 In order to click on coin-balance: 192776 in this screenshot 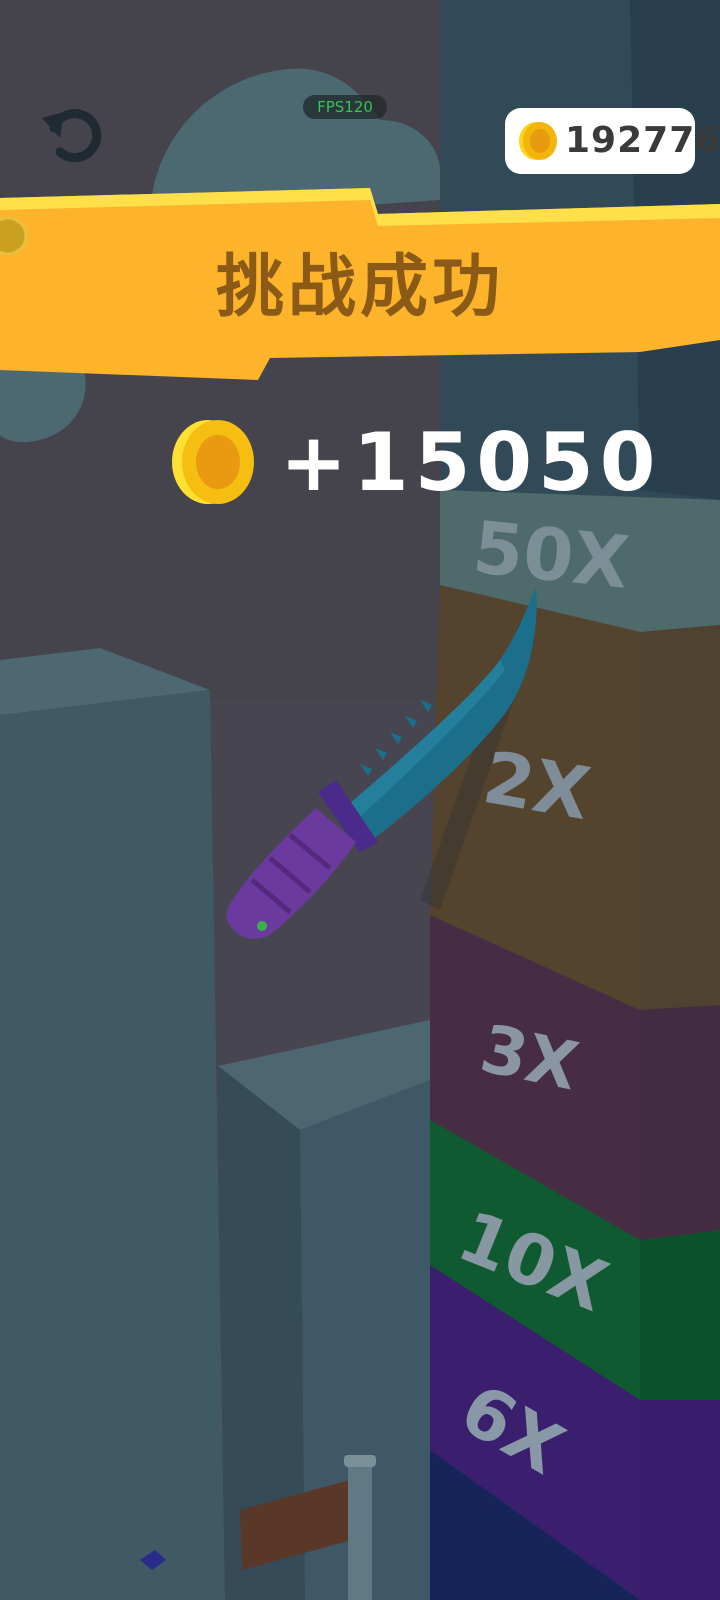, I will do `click(612, 141)`.